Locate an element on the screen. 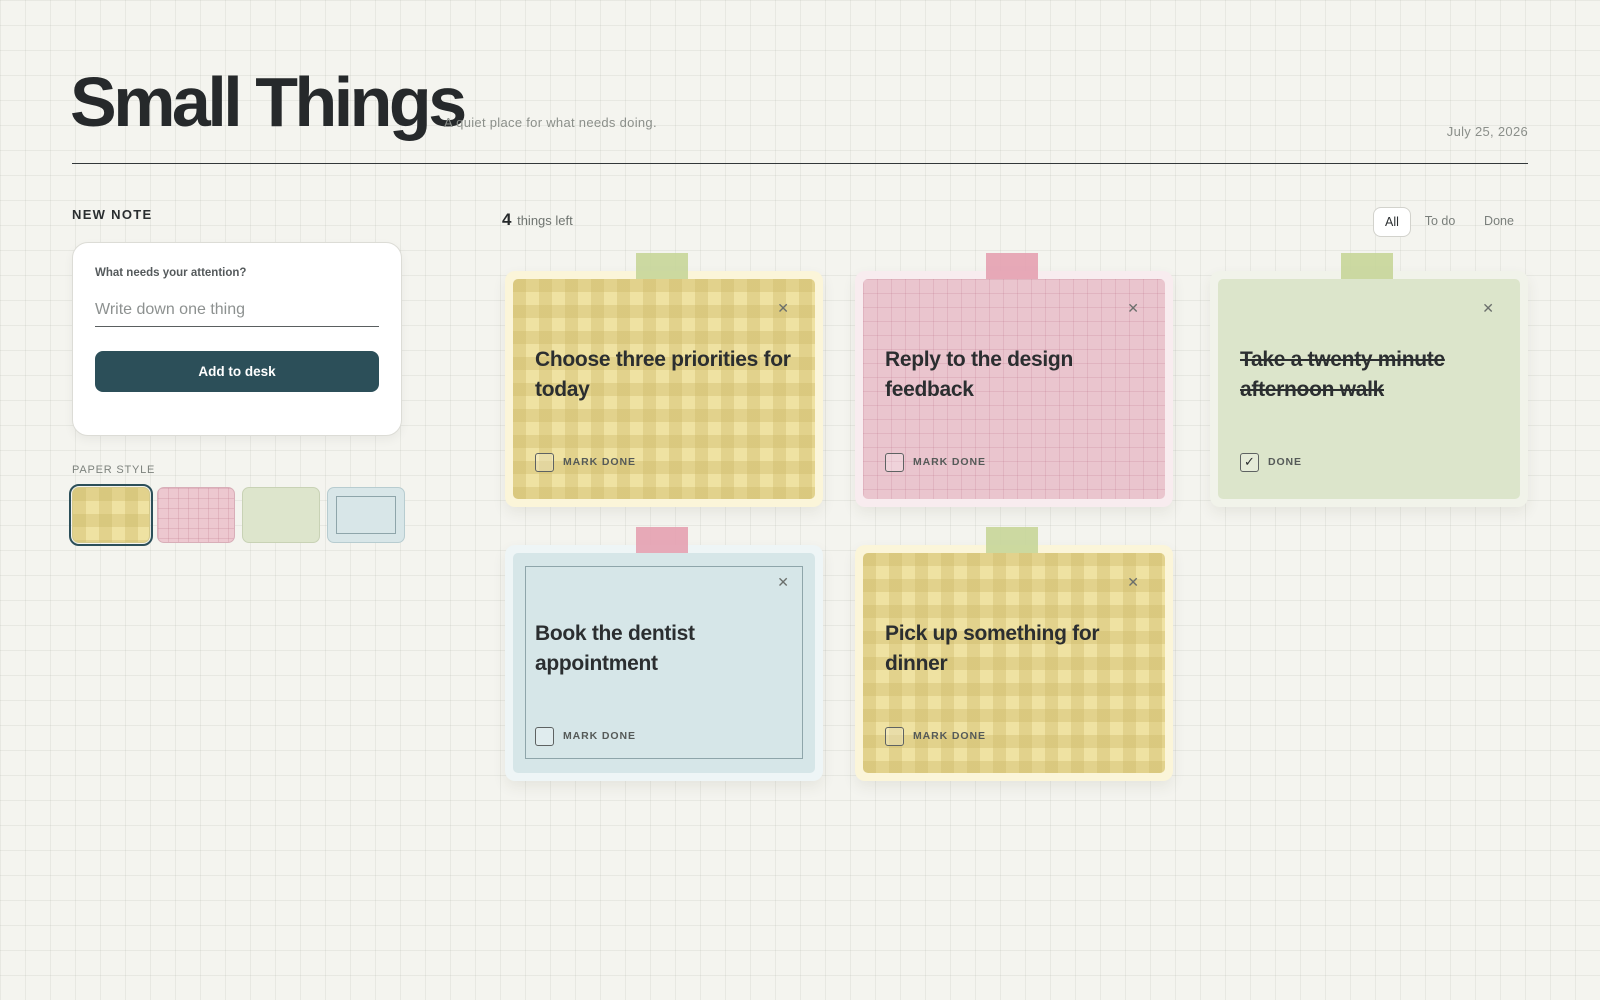 The height and width of the screenshot is (1000, 1600). note-input is located at coordinates (237, 310).